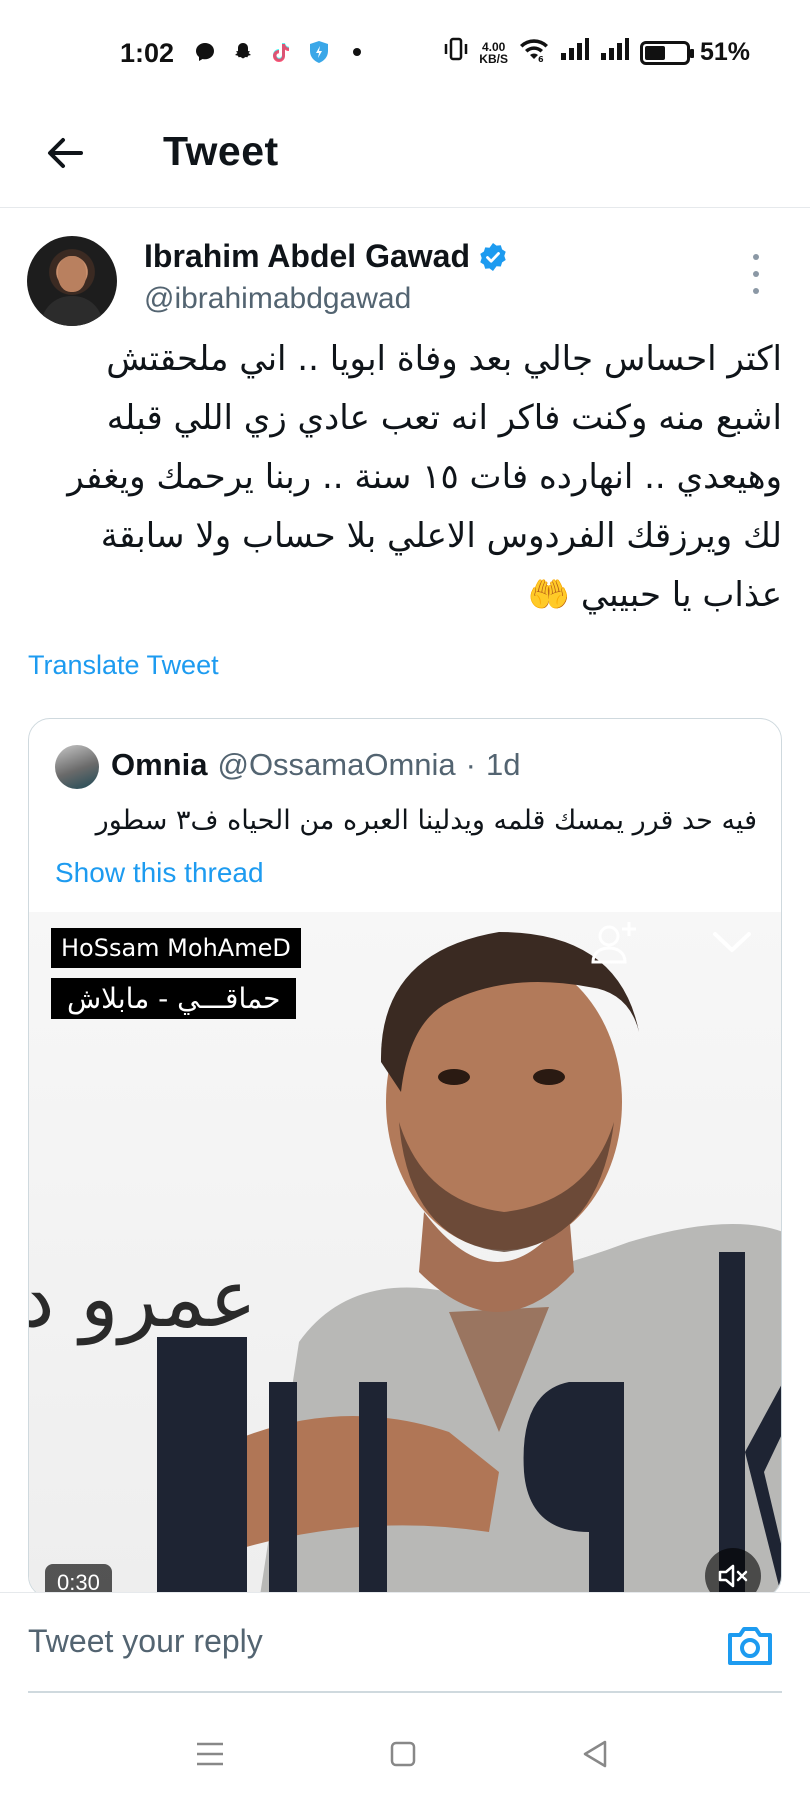 The height and width of the screenshot is (1800, 810). Describe the element at coordinates (534, 52) in the screenshot. I see `wifi-icon: 6` at that location.